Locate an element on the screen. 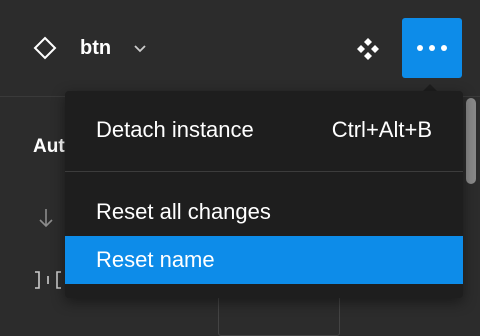 This screenshot has height=336, width=480. chevron-down-icon is located at coordinates (140, 49).